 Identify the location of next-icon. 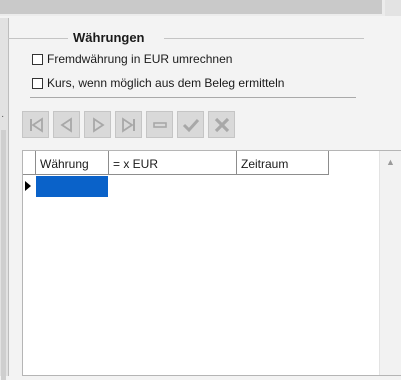
(98, 124).